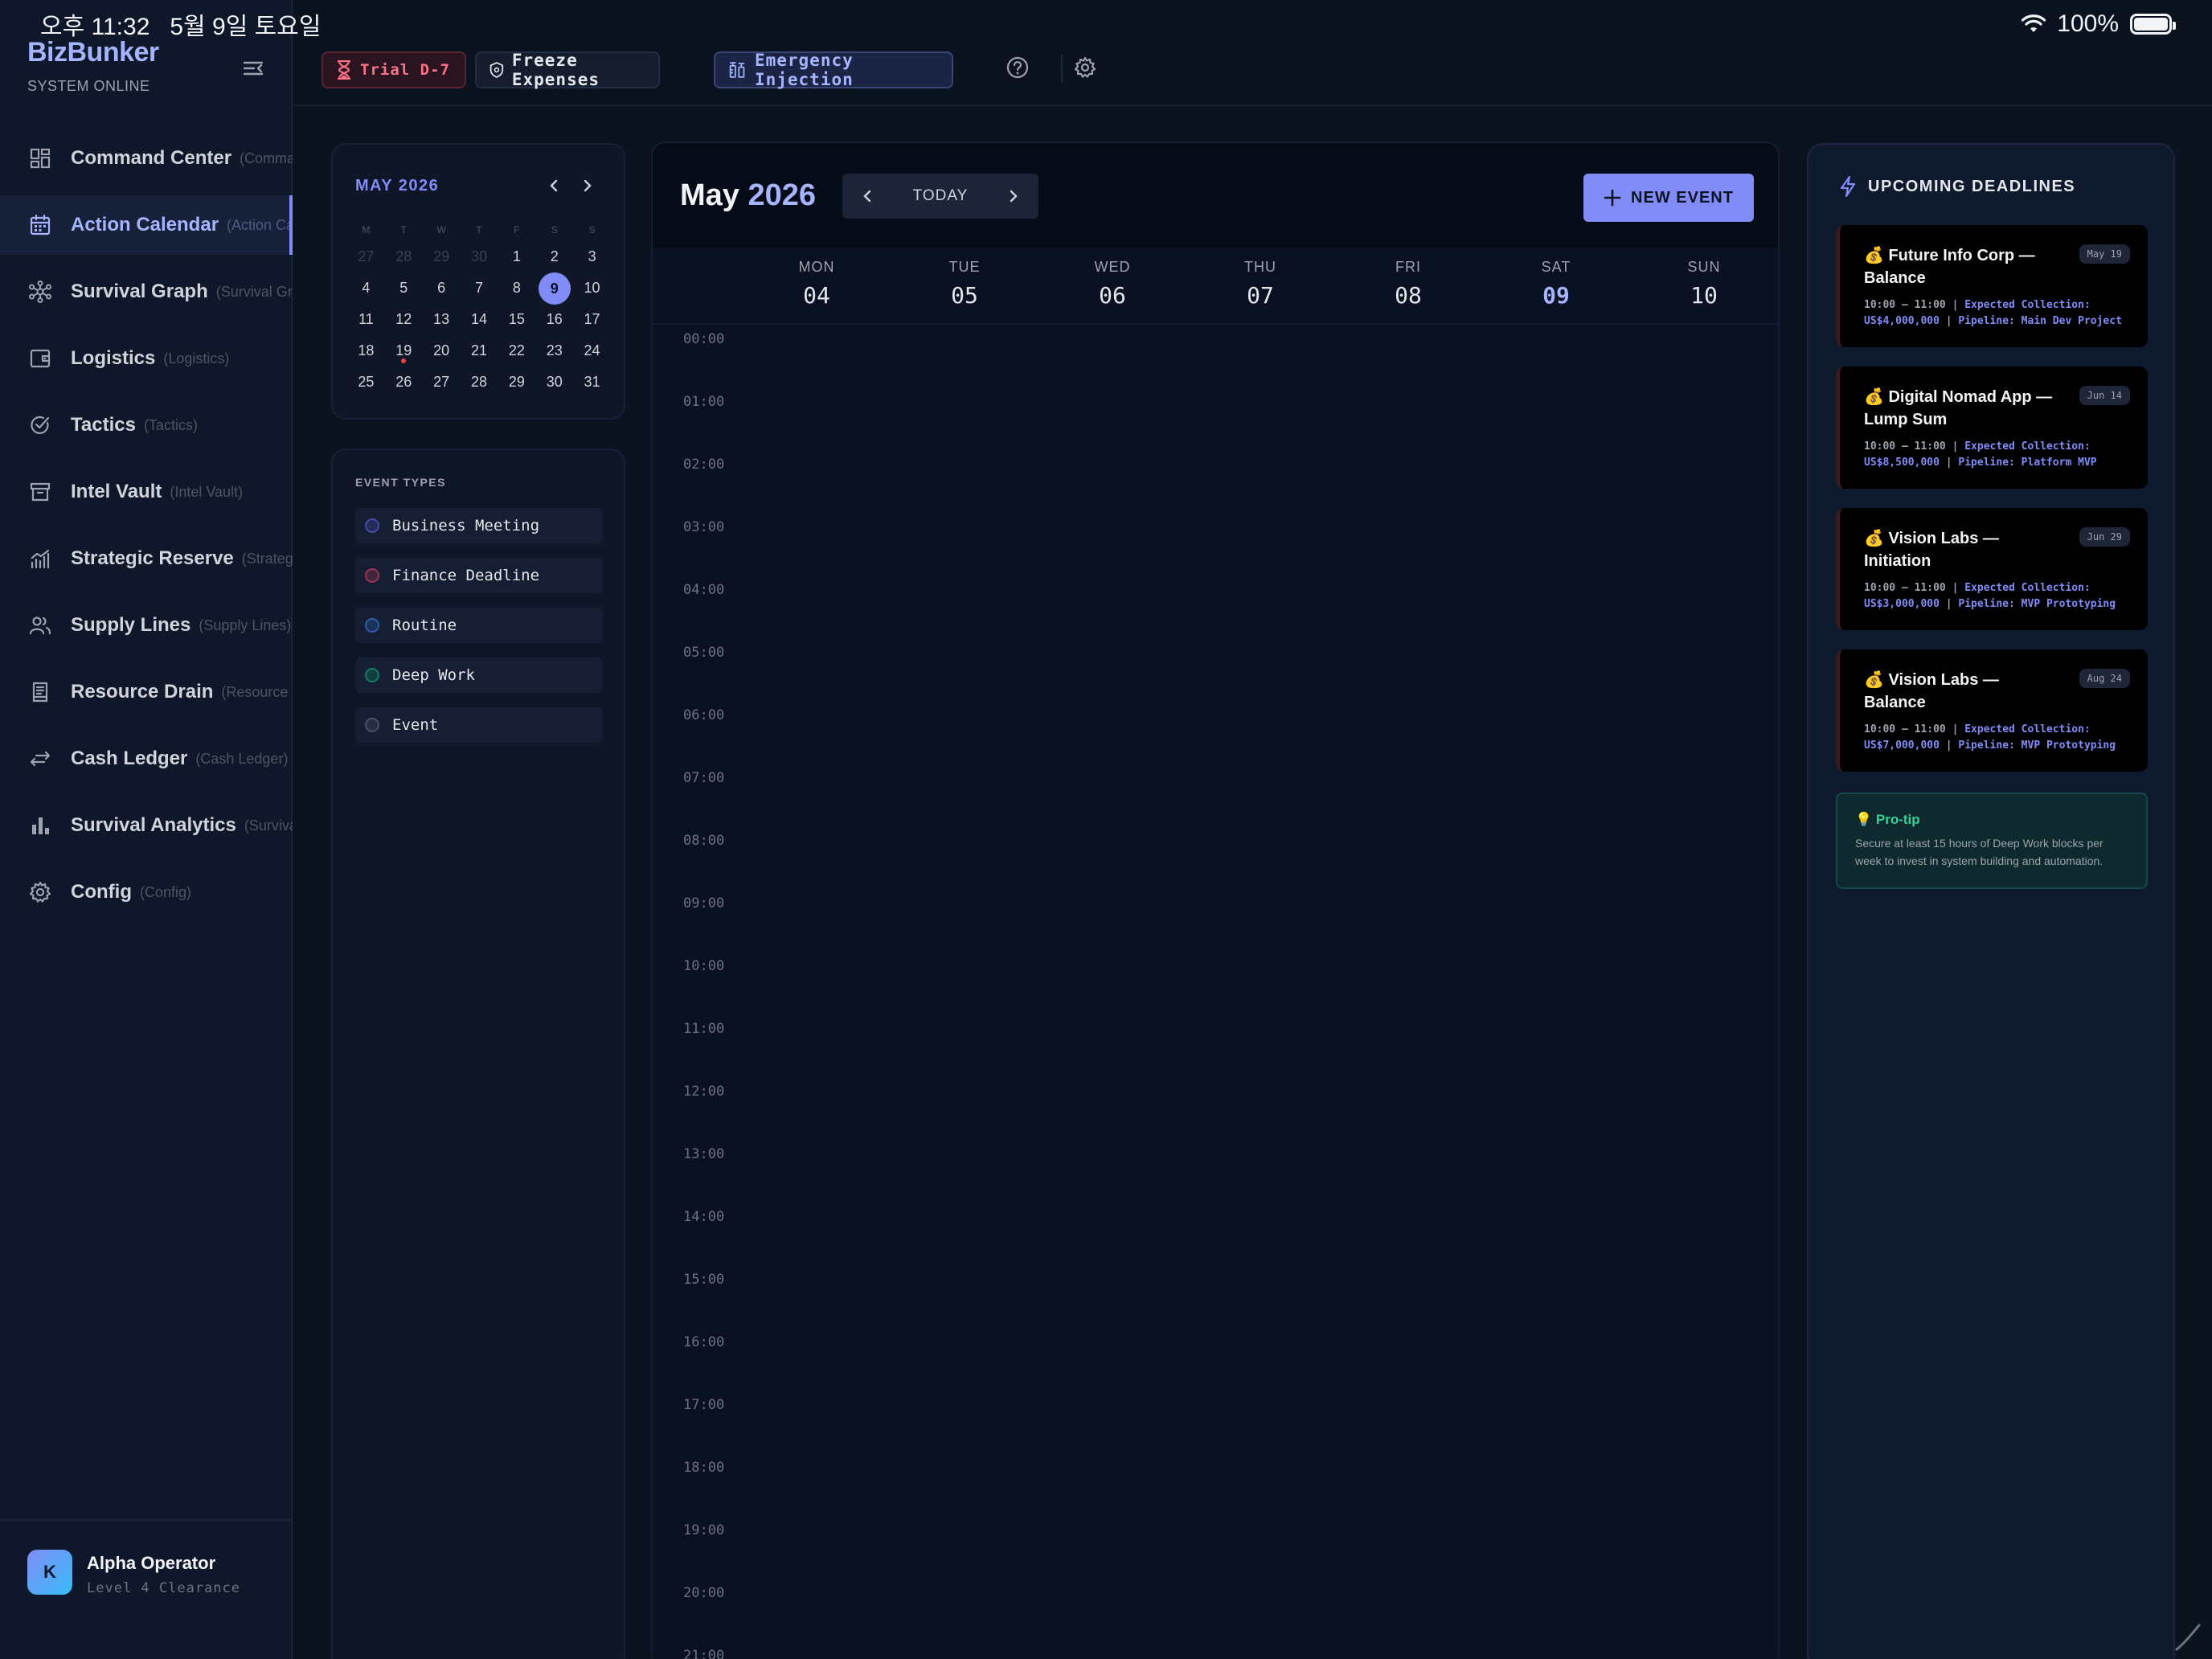 The width and height of the screenshot is (2212, 1659). I want to click on mini-calendar-day: 5, so click(404, 288).